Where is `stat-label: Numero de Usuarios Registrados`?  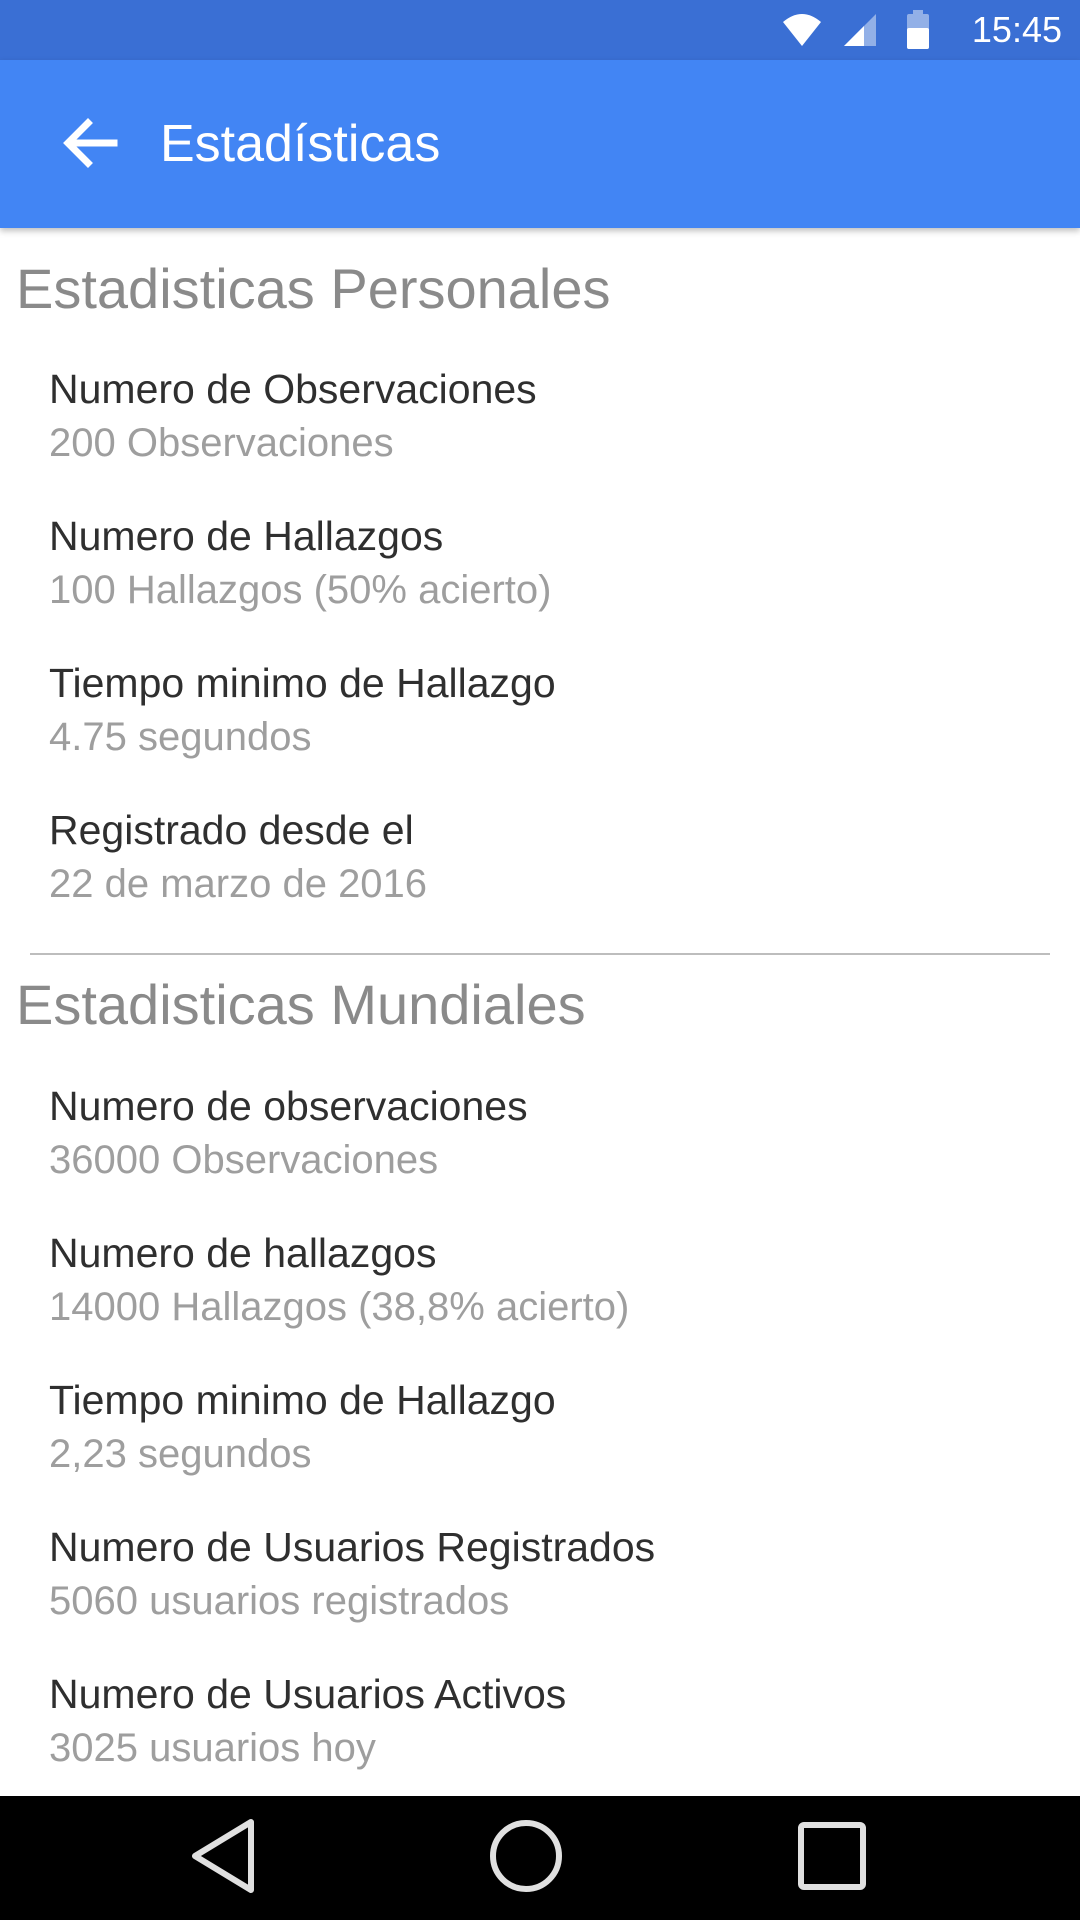
stat-label: Numero de Usuarios Registrados is located at coordinates (352, 1547).